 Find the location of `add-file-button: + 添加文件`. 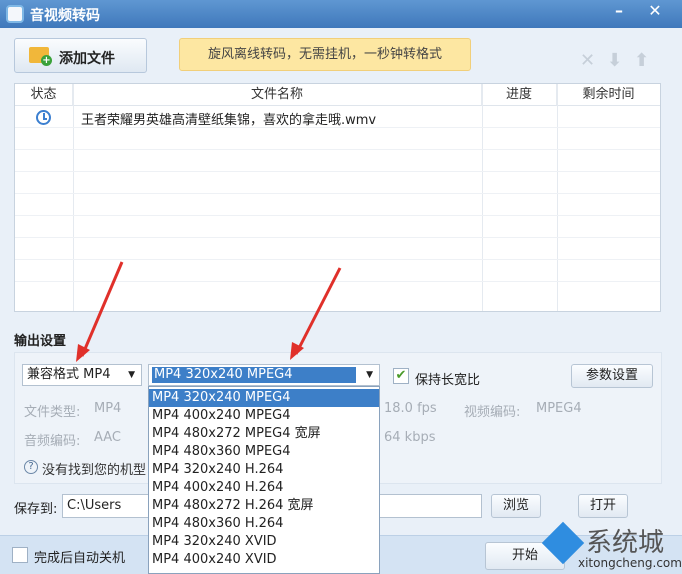

add-file-button: + 添加文件 is located at coordinates (80, 55).